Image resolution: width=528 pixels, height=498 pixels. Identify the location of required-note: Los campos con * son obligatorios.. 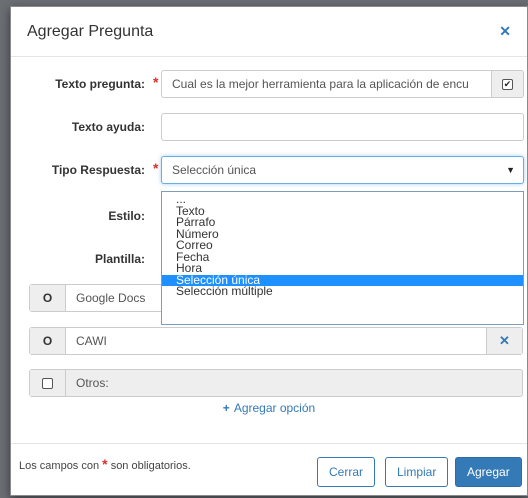
(105, 464).